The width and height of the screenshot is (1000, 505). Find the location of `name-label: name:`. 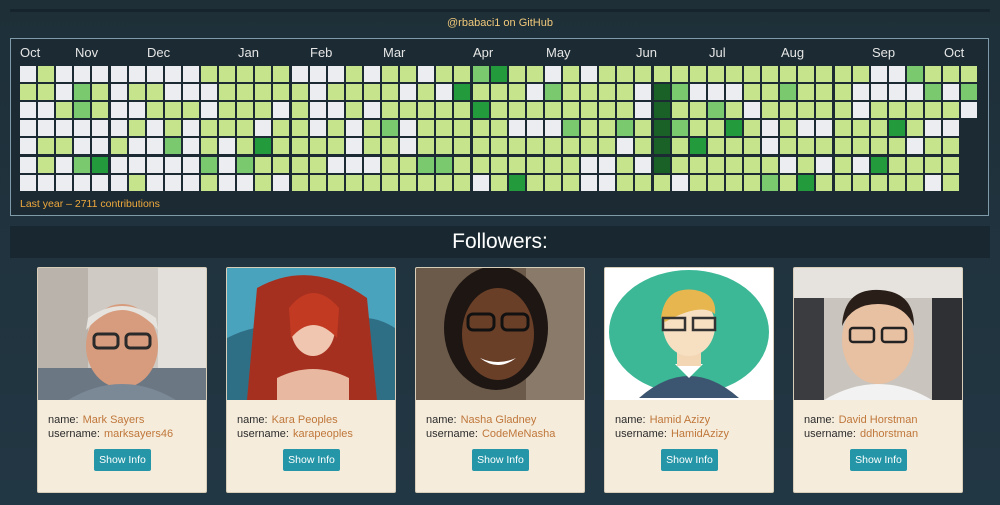

name-label: name: is located at coordinates (819, 420).